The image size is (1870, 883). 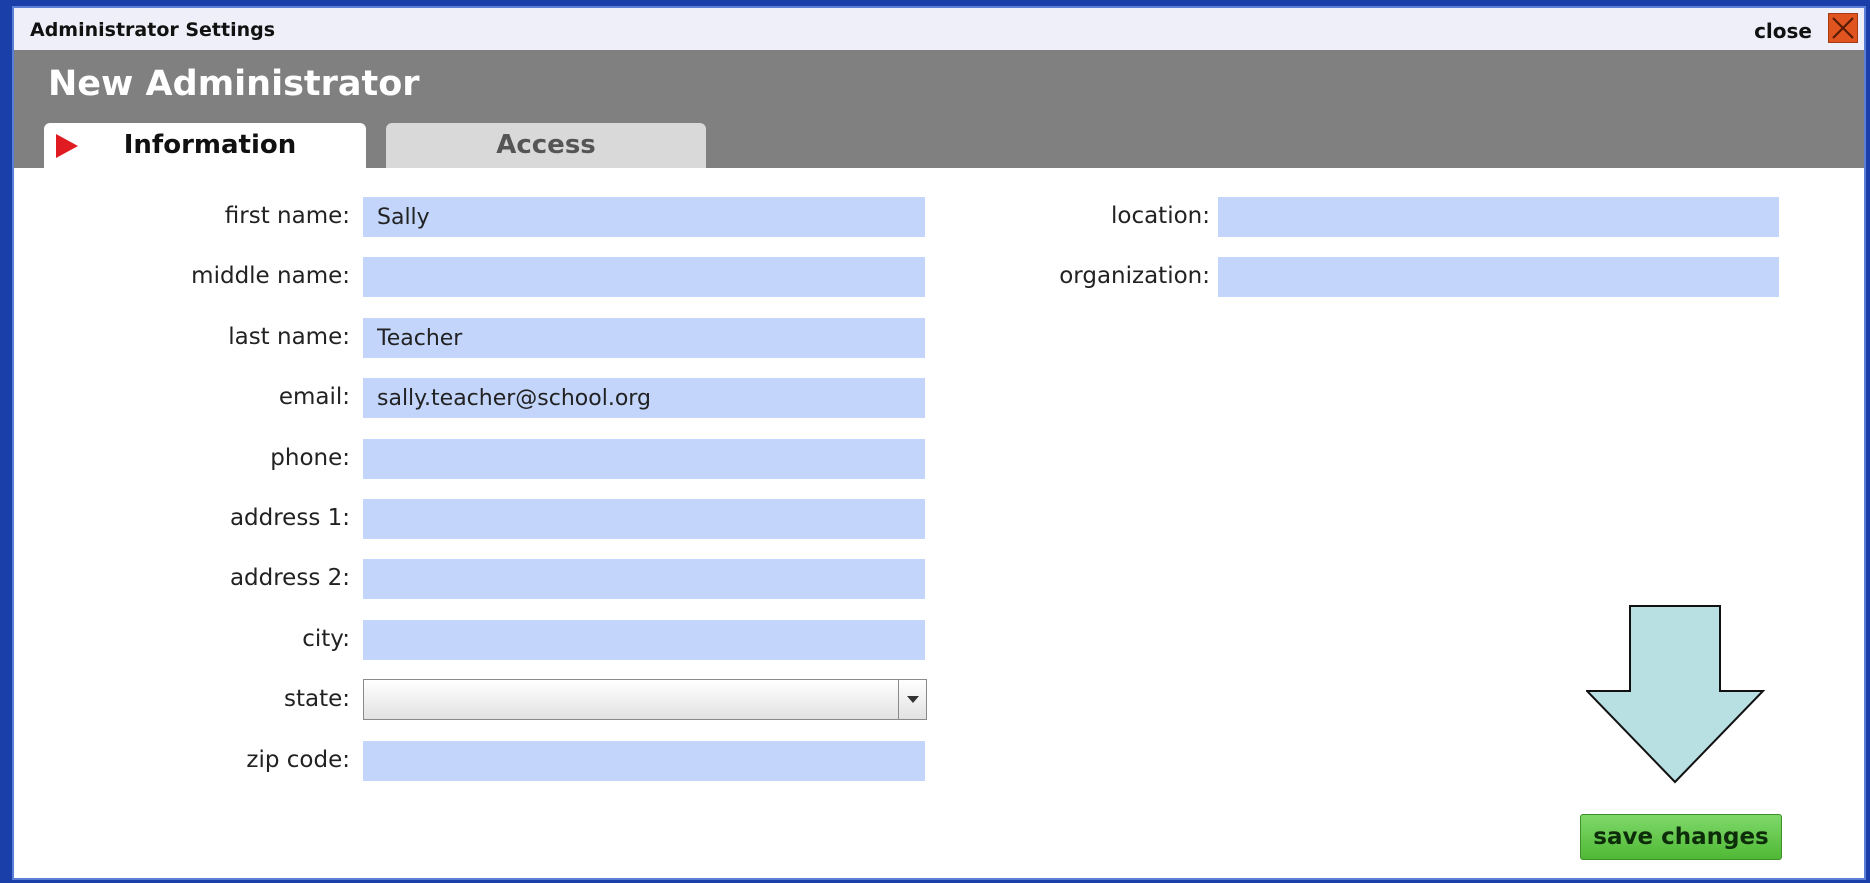 I want to click on last-name-input, so click(x=644, y=338).